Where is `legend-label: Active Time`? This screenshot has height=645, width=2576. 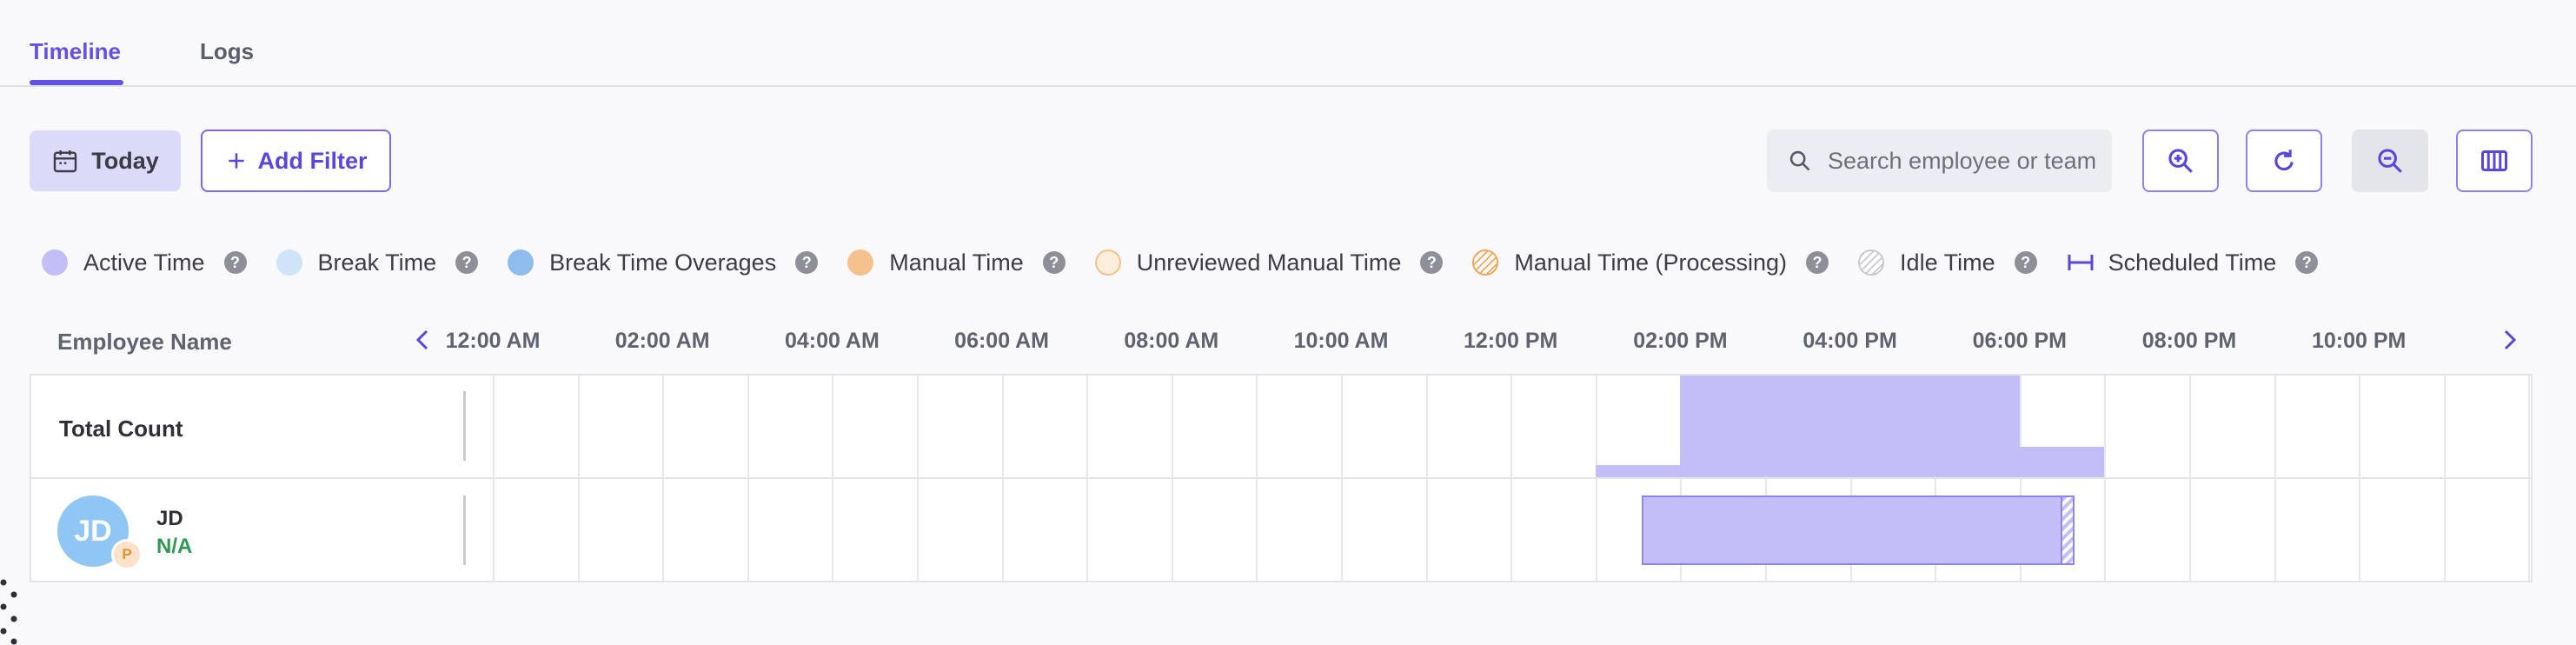 legend-label: Active Time is located at coordinates (144, 262).